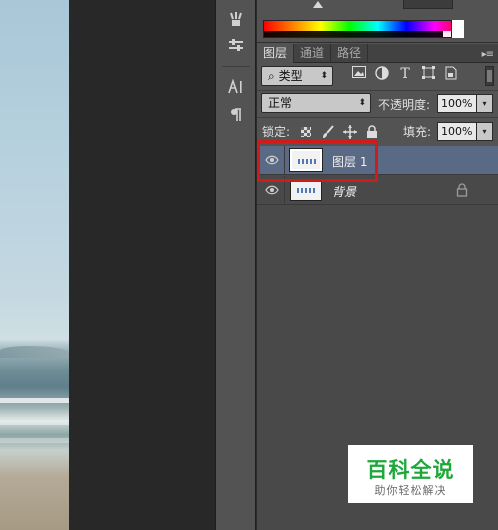 The width and height of the screenshot is (498, 530). I want to click on shape-filter-icon, so click(428, 74).